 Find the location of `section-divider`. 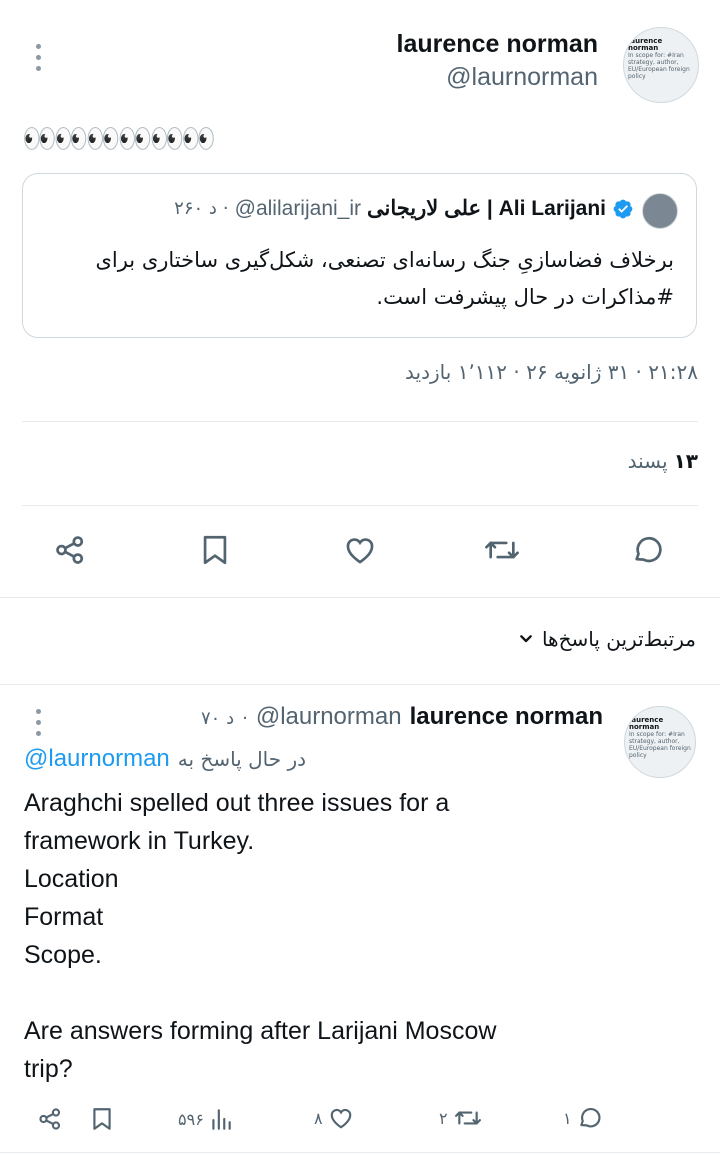

section-divider is located at coordinates (360, 597).